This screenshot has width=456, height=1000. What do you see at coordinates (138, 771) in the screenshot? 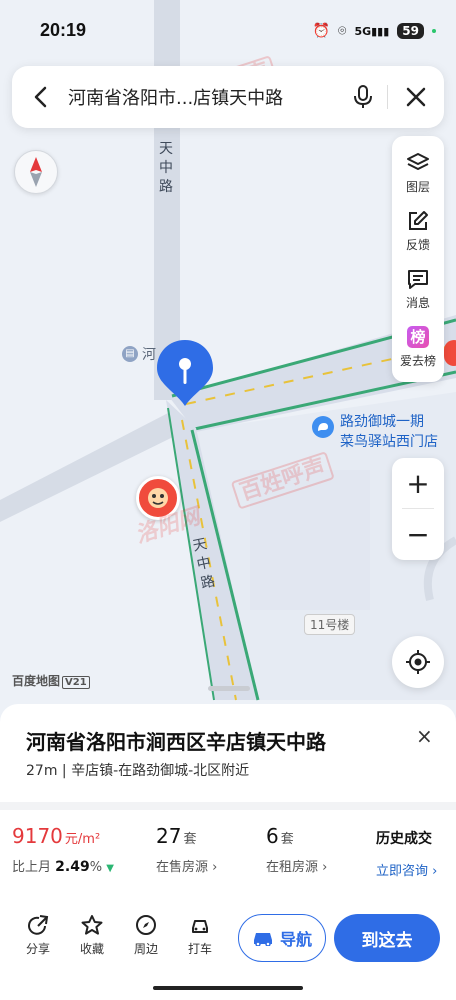
I see `place-subtitle: 27m | 辛店镇-在路劲御城-北区附近` at bounding box center [138, 771].